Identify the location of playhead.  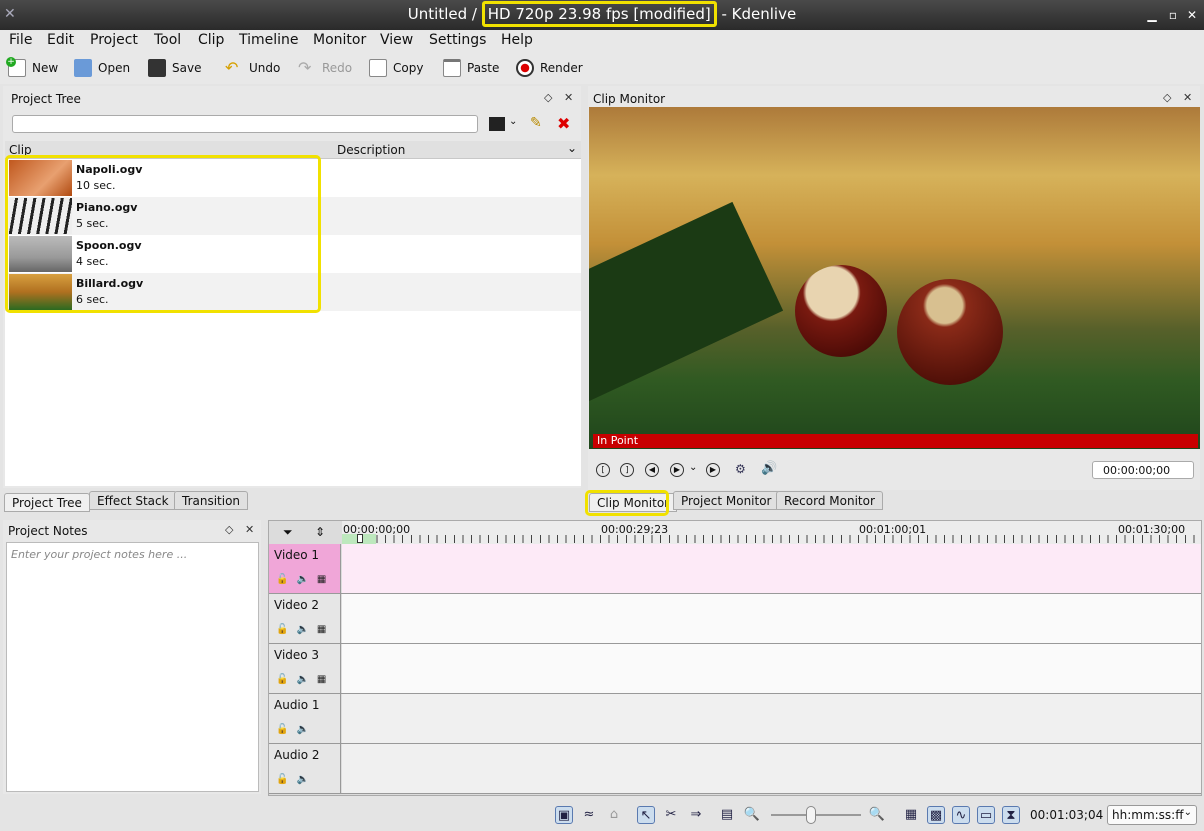
(360, 538).